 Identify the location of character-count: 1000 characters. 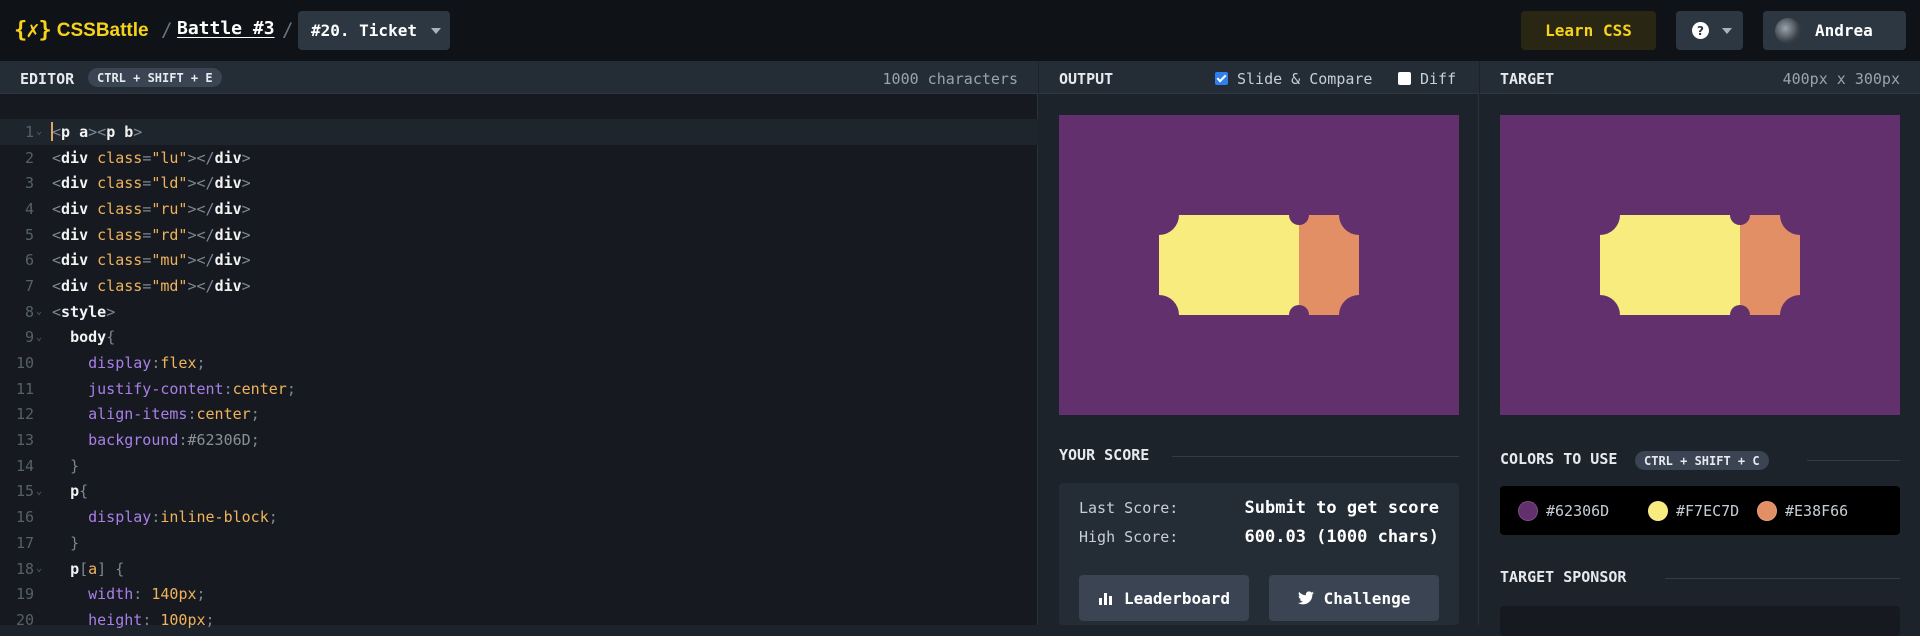
(950, 79).